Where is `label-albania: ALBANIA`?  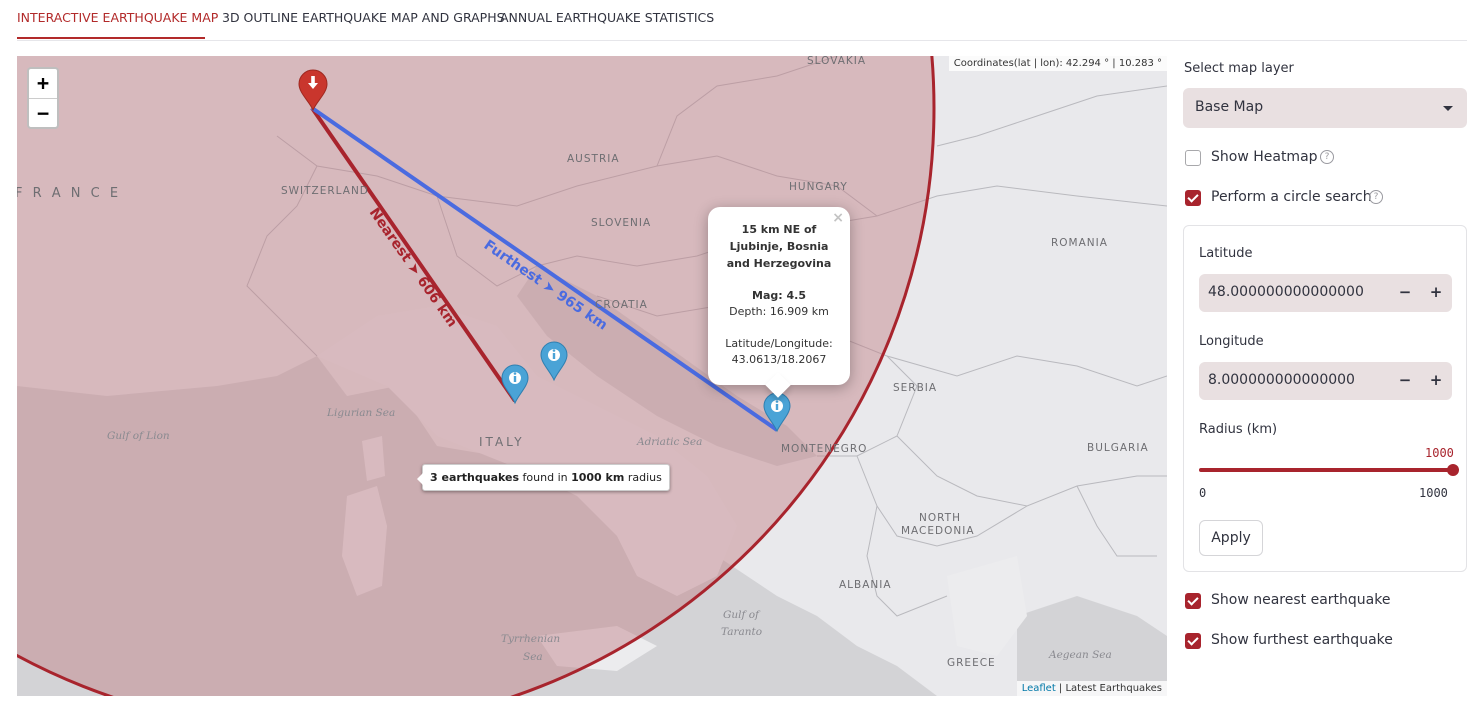
label-albania: ALBANIA is located at coordinates (865, 585).